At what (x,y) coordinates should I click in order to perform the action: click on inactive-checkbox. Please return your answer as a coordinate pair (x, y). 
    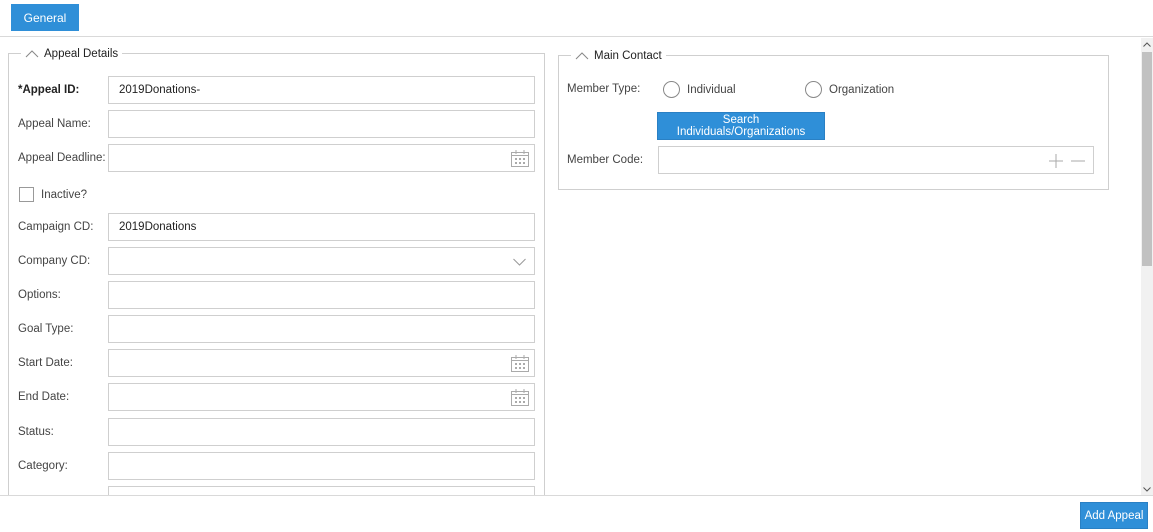
    Looking at the image, I should click on (26, 194).